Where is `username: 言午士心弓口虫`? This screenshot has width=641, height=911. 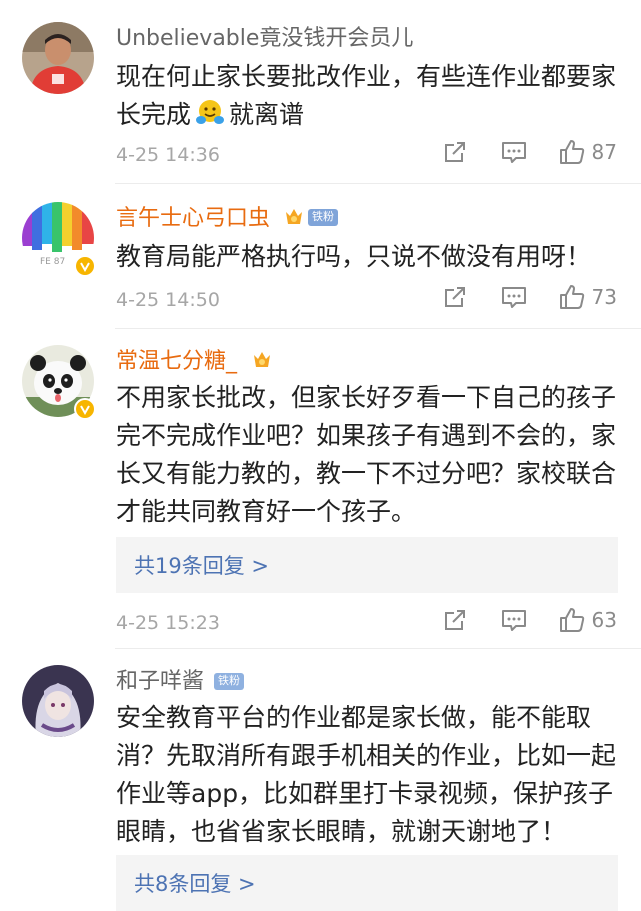 username: 言午士心弓口虫 is located at coordinates (193, 219).